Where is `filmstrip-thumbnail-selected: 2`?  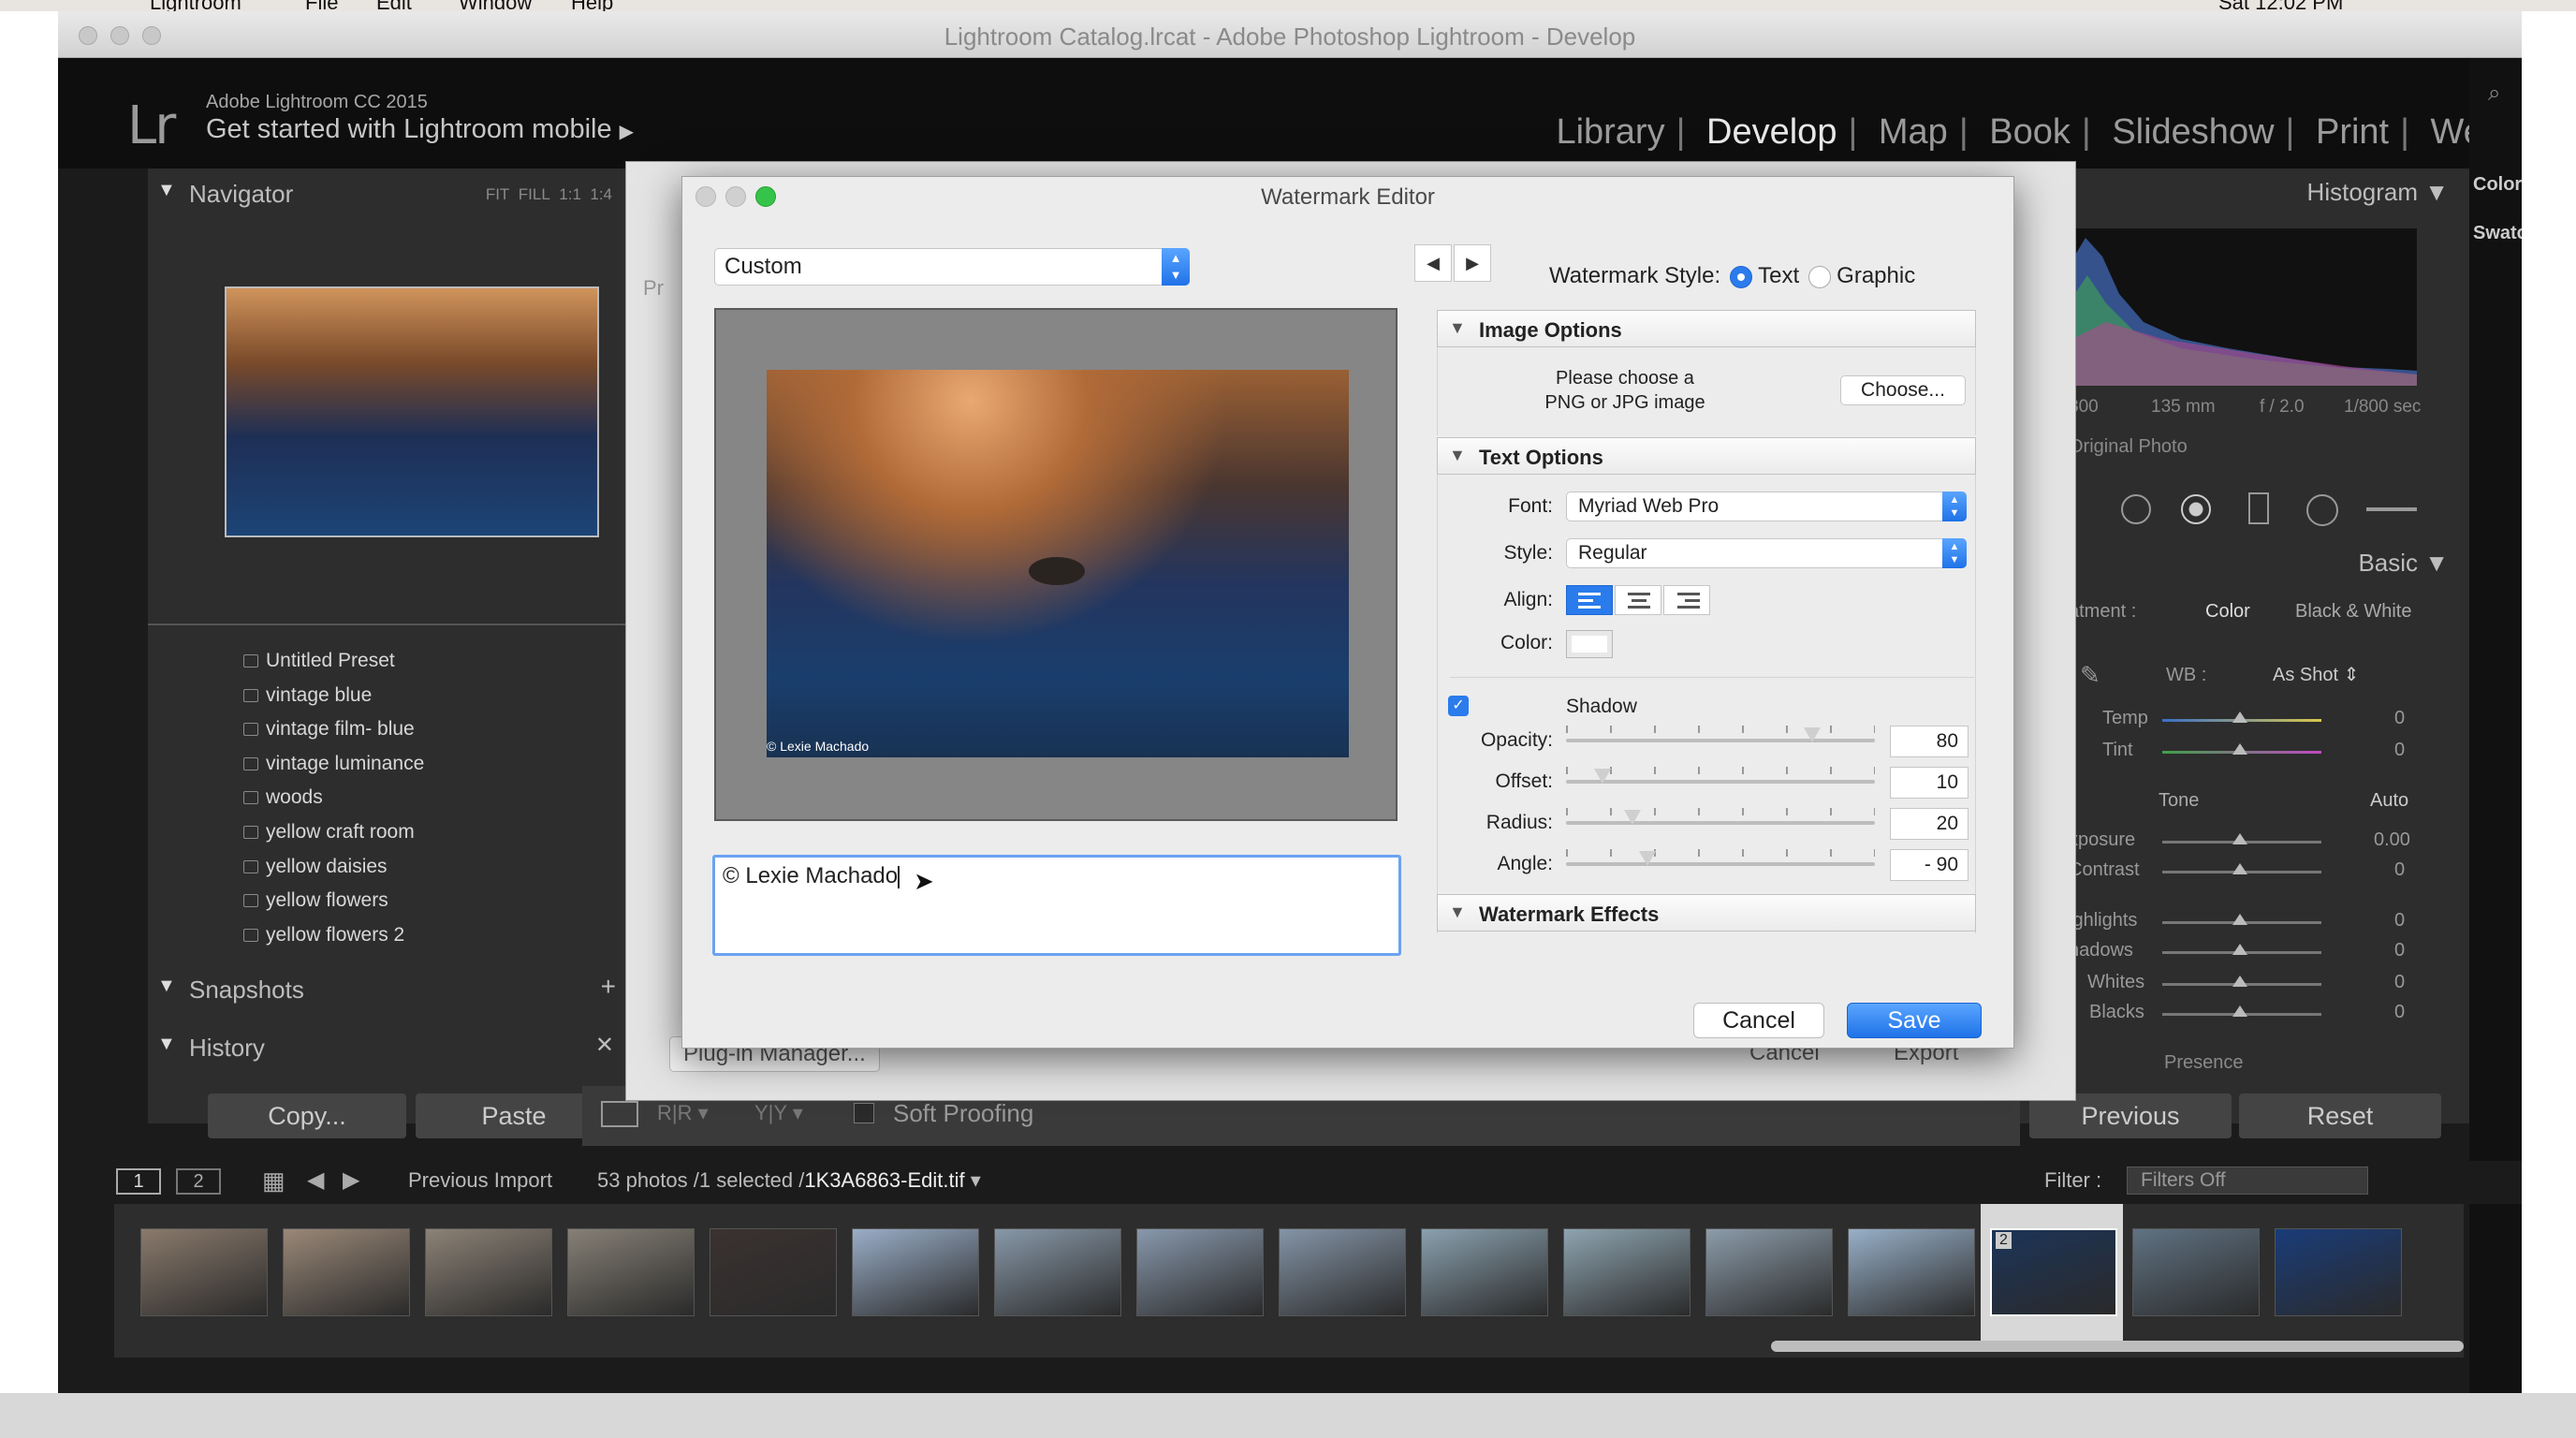
filmstrip-thumbnail-selected: 2 is located at coordinates (2053, 1272).